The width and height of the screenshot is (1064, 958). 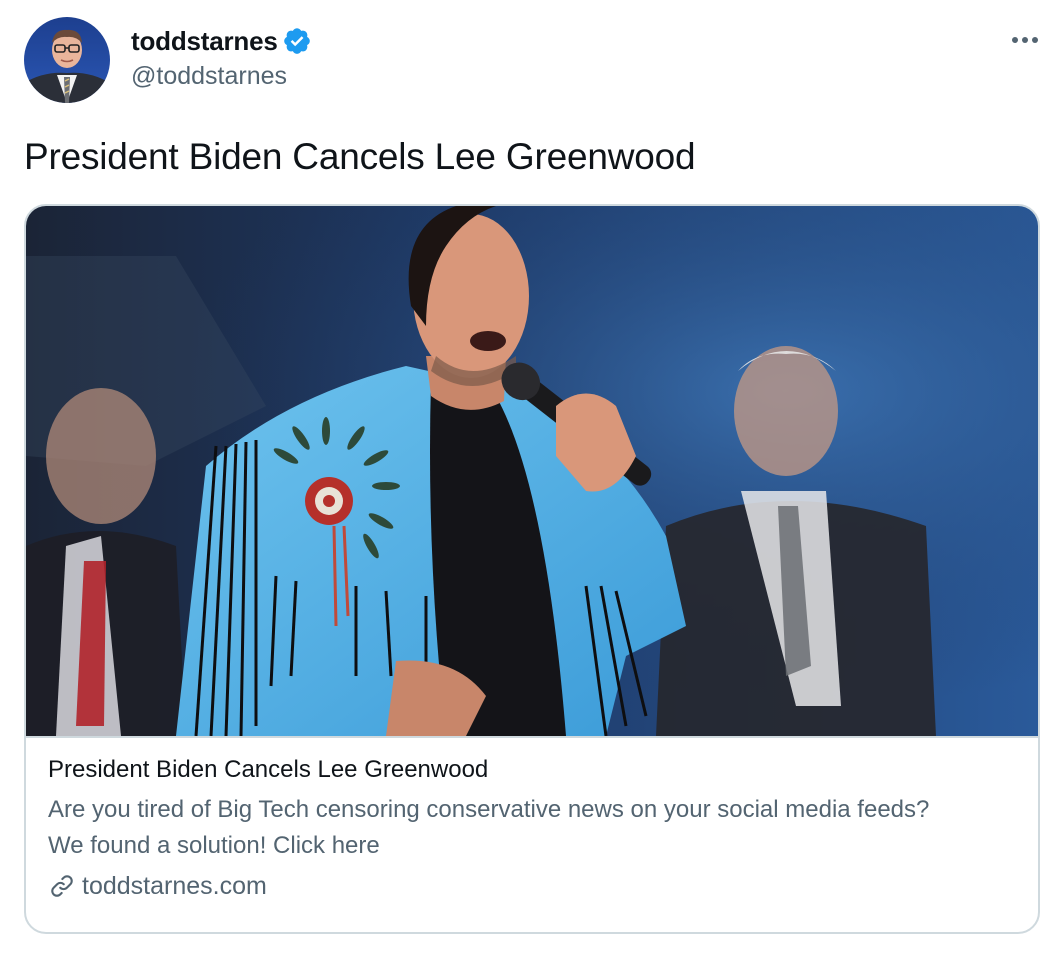 What do you see at coordinates (360, 156) in the screenshot?
I see `tweet-text: President Biden Cancels Lee Greenwood` at bounding box center [360, 156].